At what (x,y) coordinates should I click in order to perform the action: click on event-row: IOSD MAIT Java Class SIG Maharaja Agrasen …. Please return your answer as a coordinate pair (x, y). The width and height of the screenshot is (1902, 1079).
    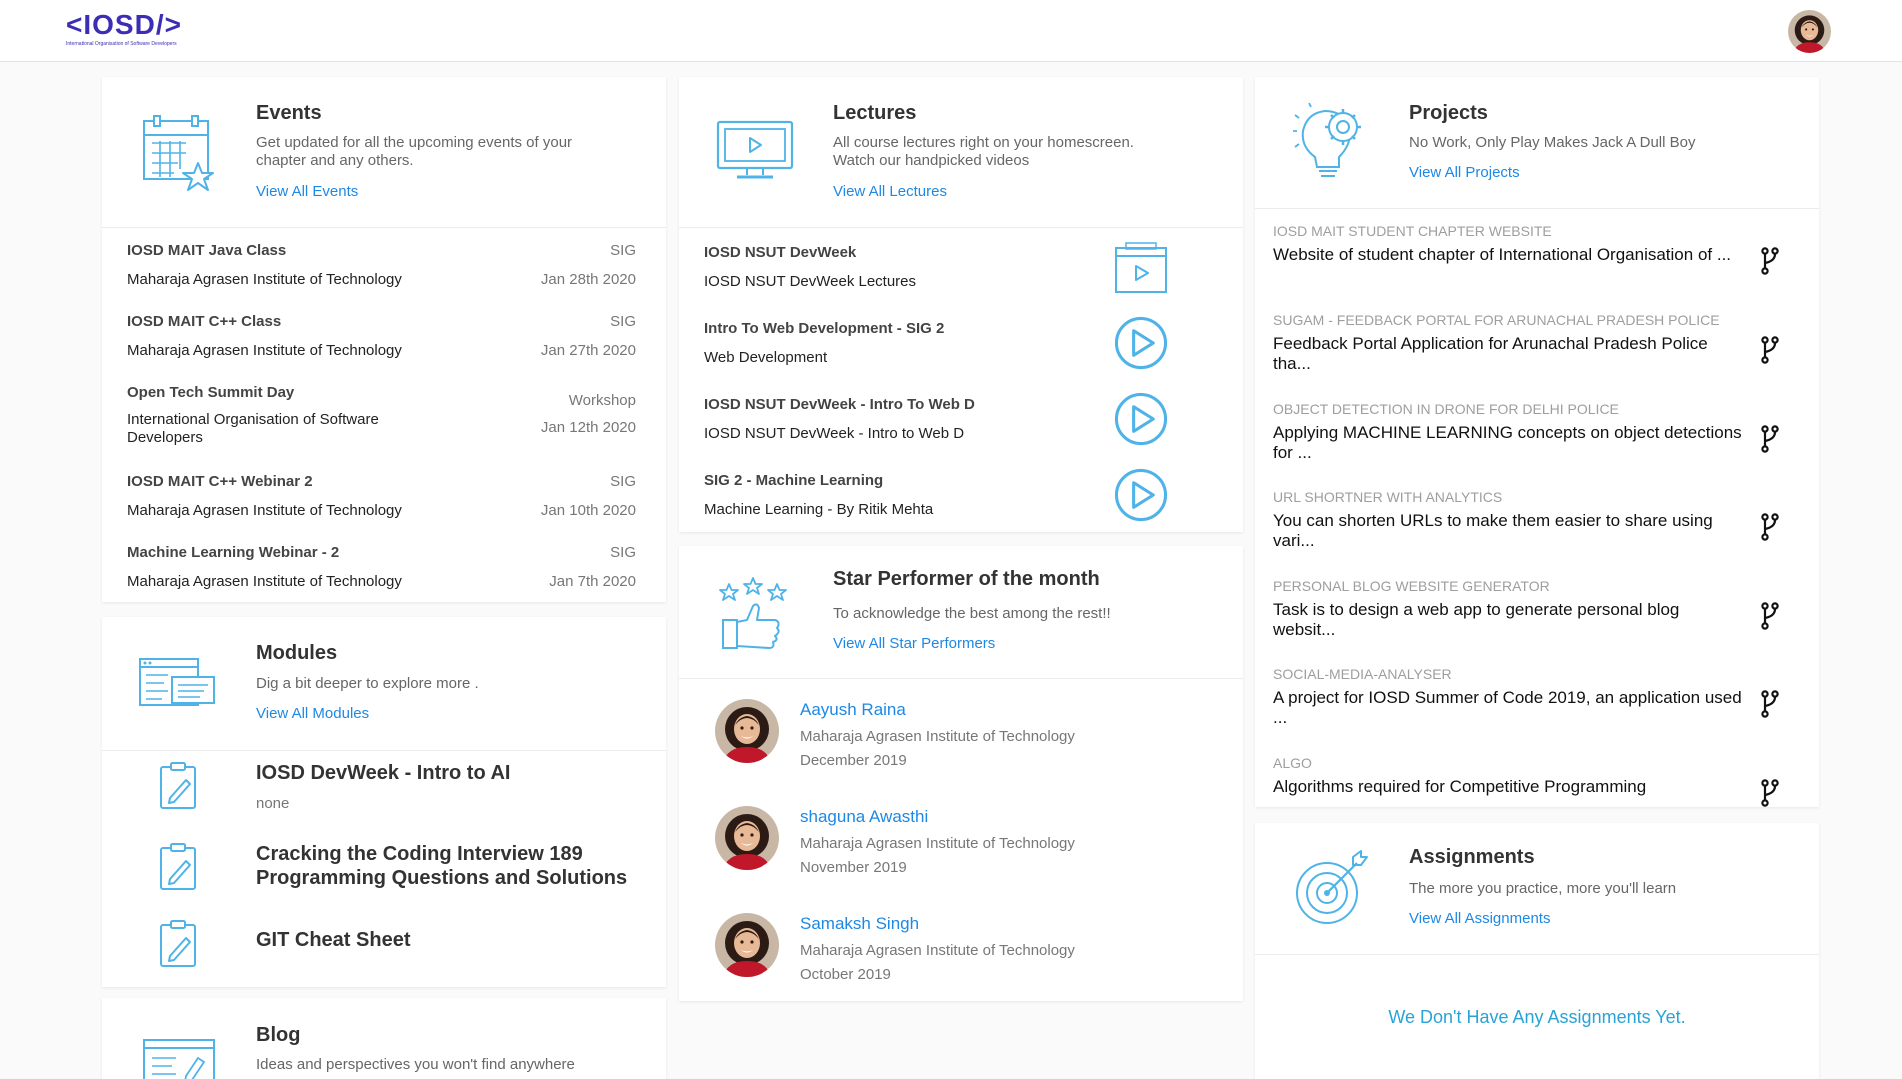
    Looking at the image, I should click on (384, 263).